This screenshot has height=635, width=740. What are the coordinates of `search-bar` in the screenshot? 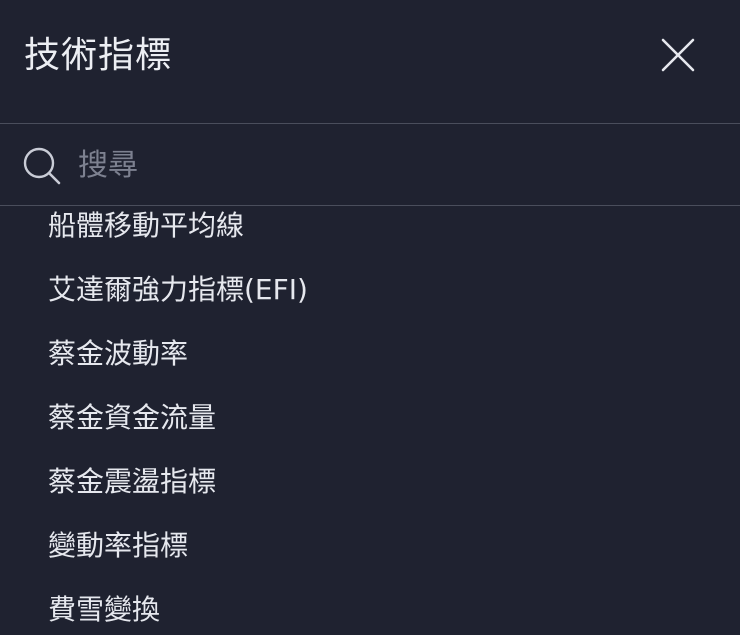 It's located at (370, 164).